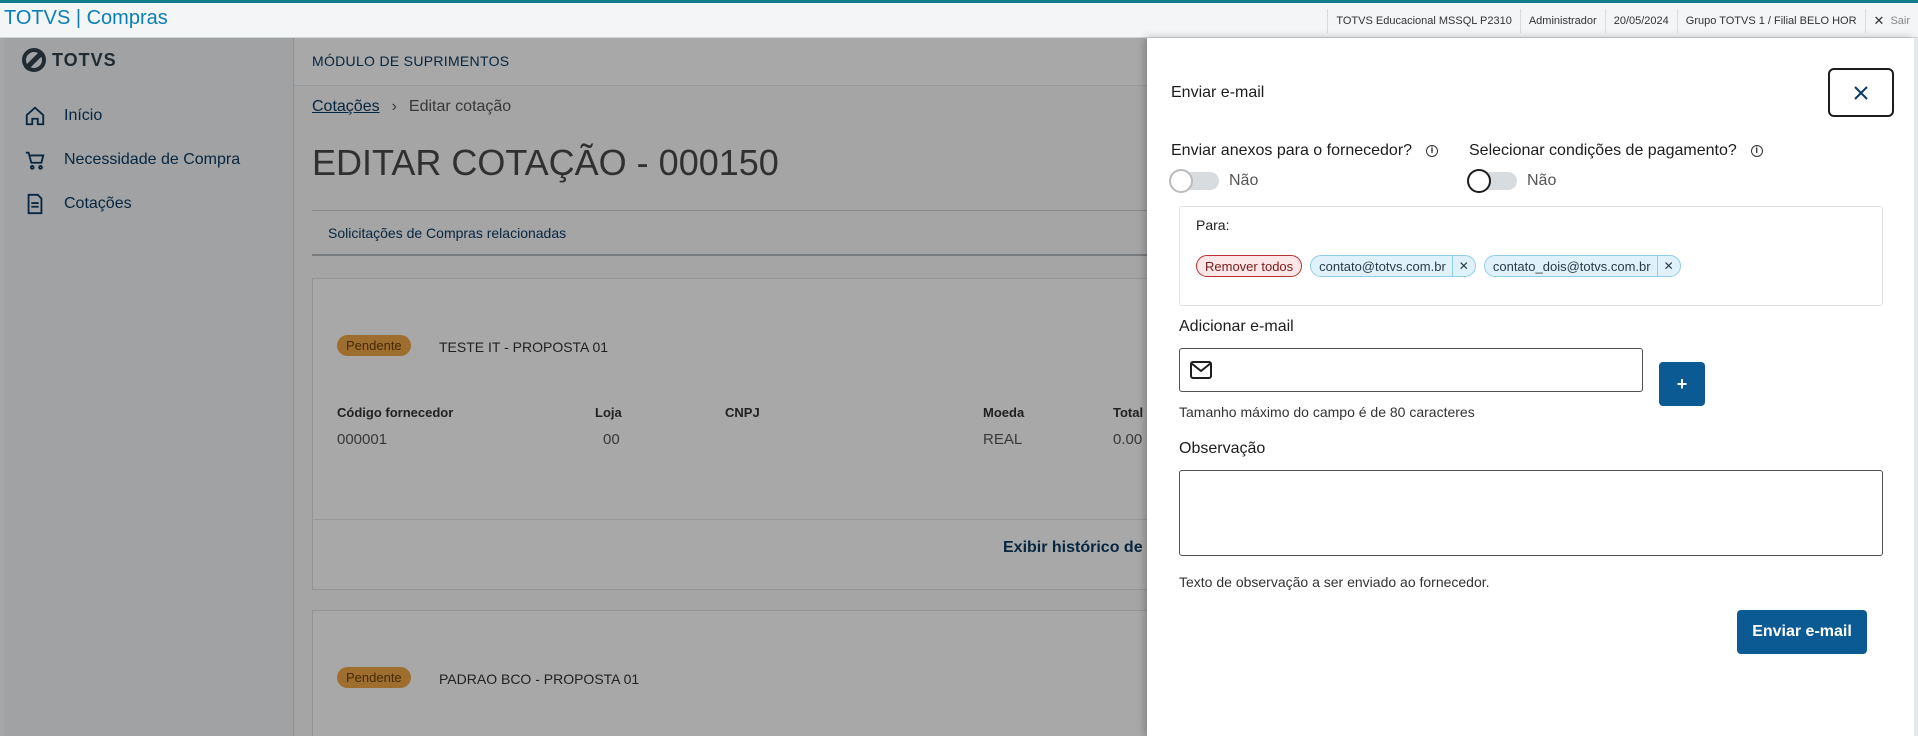 This screenshot has width=1918, height=736. What do you see at coordinates (1770, 21) in the screenshot?
I see `branch-label: Grupo TOTVS 1 / Filial BELO HOR` at bounding box center [1770, 21].